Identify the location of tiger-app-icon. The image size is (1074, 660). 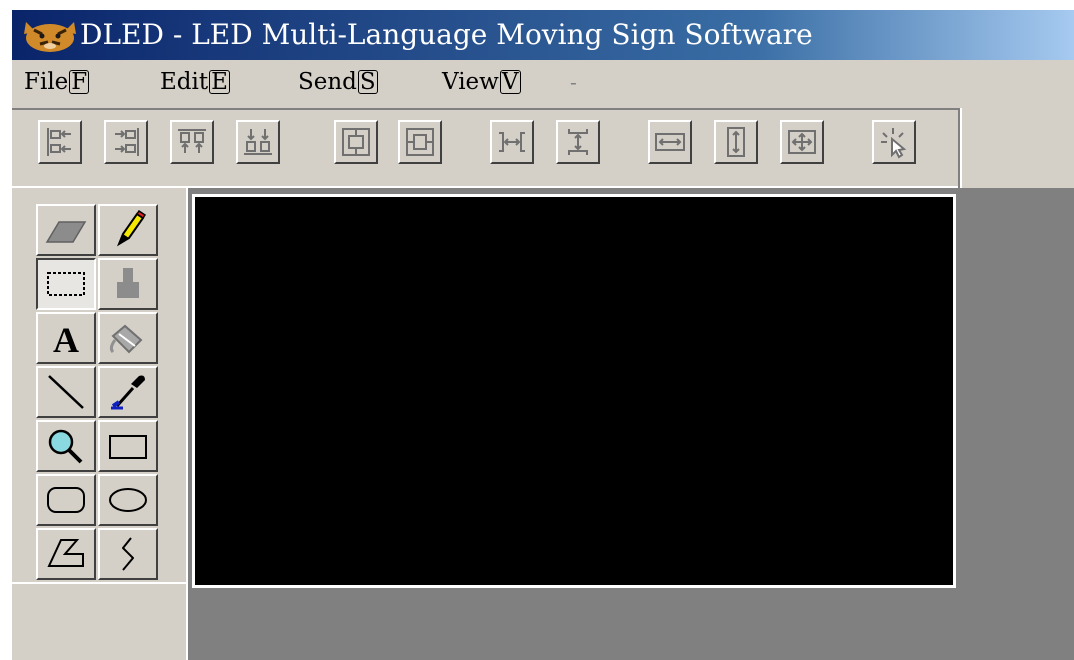
(50, 36).